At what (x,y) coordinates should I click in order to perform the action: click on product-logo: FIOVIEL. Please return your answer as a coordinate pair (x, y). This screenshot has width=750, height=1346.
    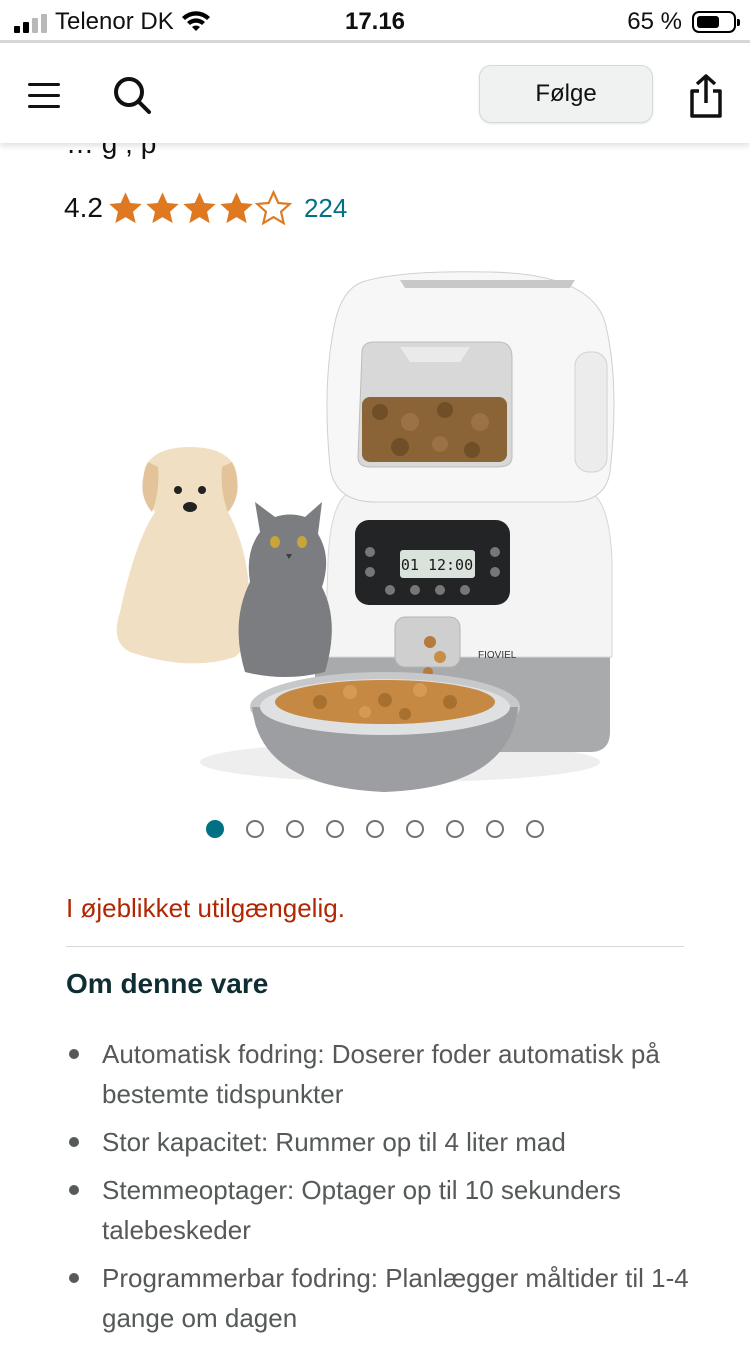
    Looking at the image, I should click on (497, 655).